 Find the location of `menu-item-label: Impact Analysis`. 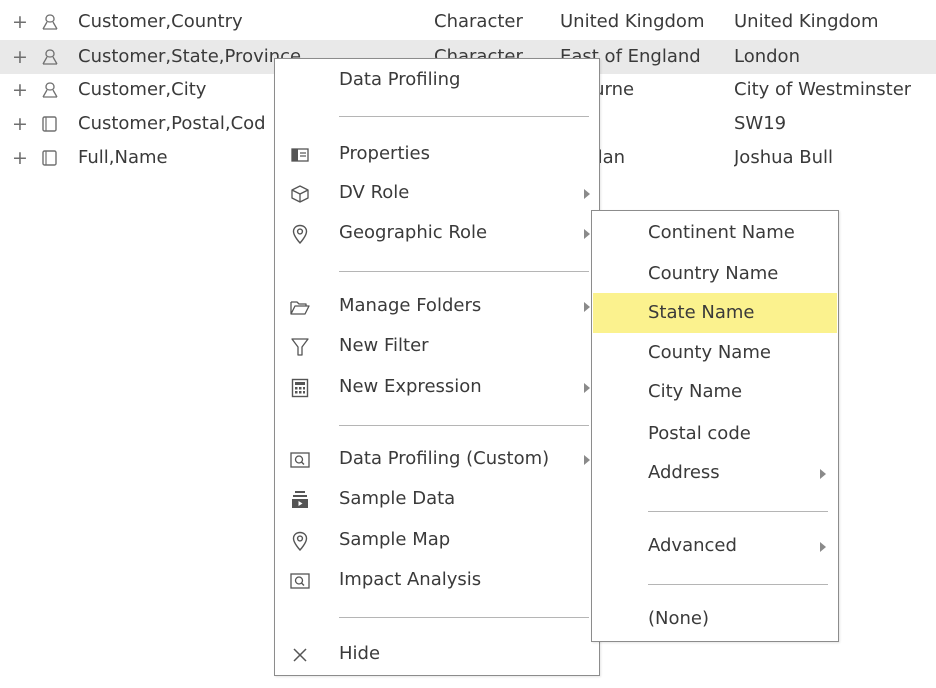

menu-item-label: Impact Analysis is located at coordinates (410, 579).